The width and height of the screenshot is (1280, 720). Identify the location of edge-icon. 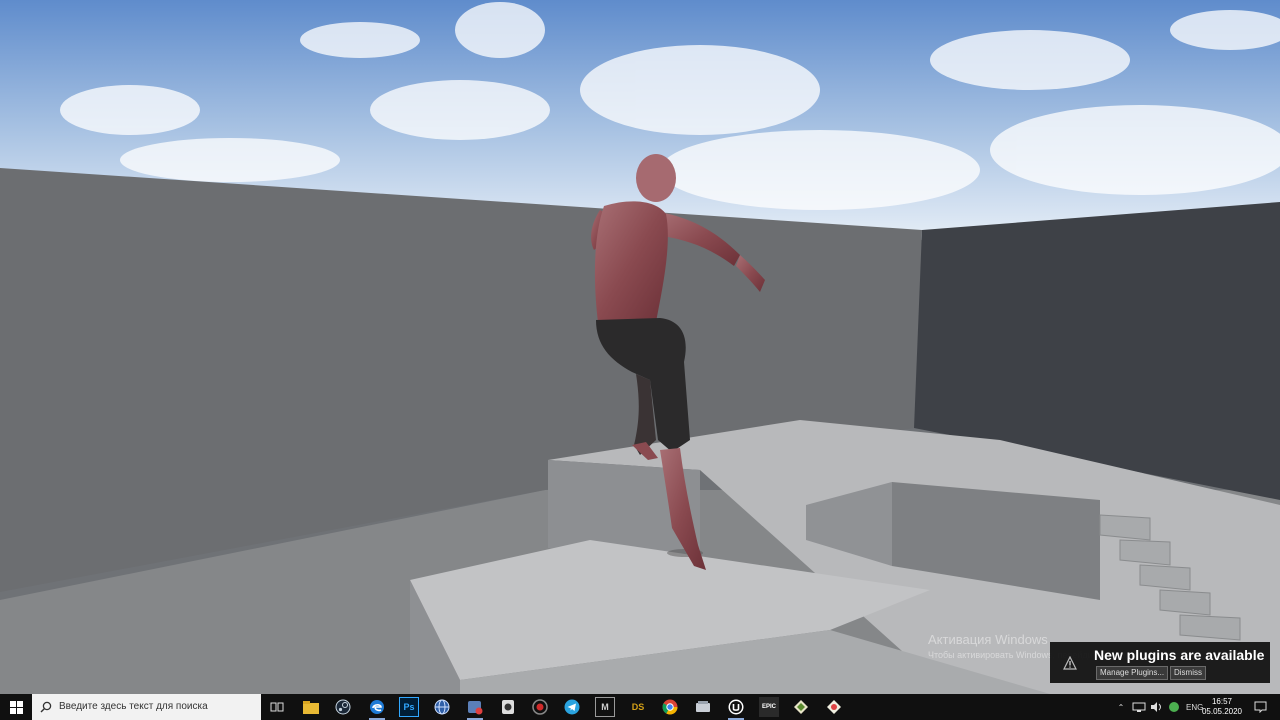
(377, 707).